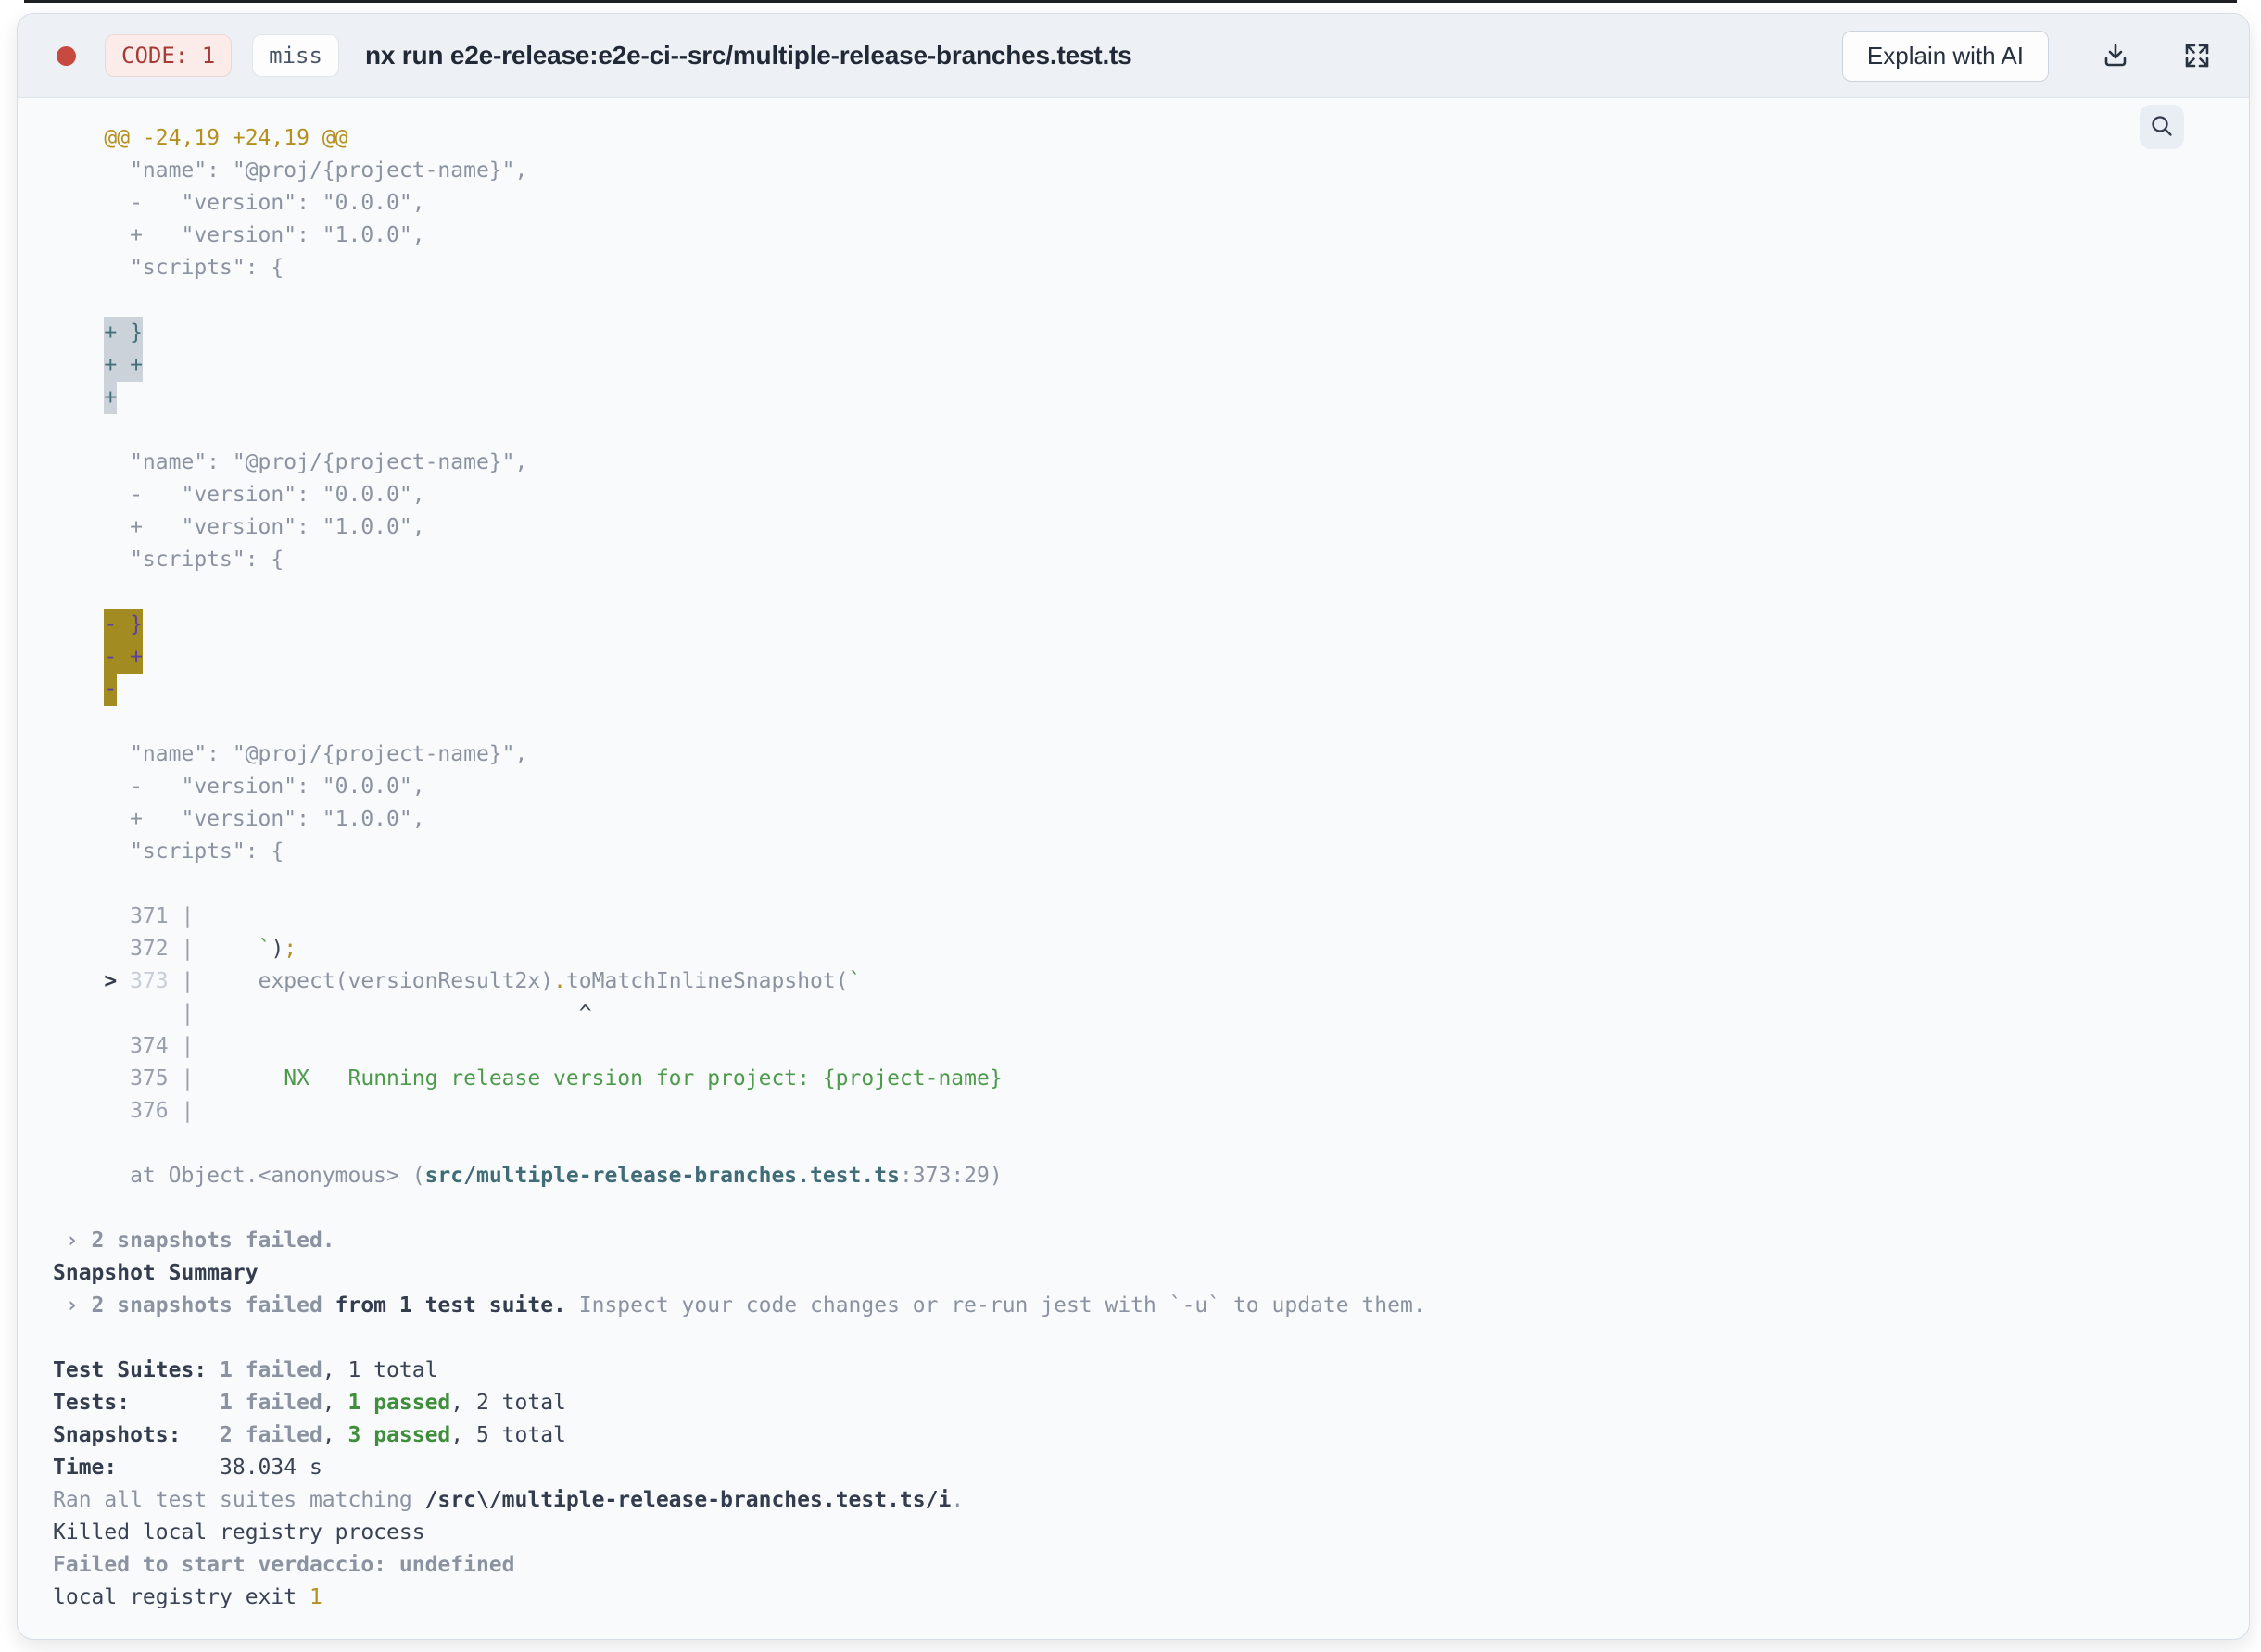 The image size is (2261, 1652). I want to click on terminal-line: Test Suites: 1 failed, 1 total, so click(245, 1370).